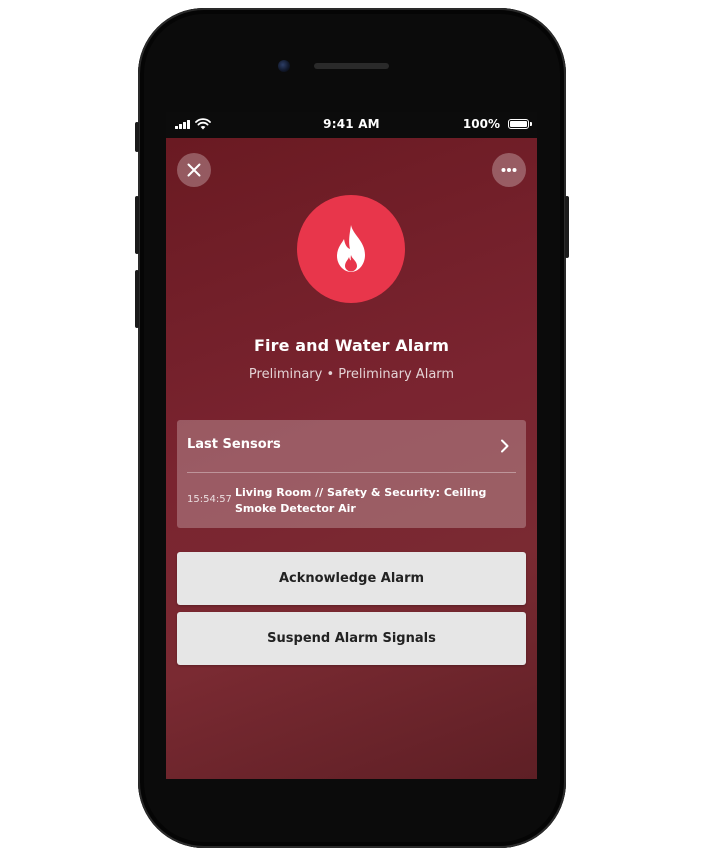 The image size is (705, 848). I want to click on divider, so click(351, 472).